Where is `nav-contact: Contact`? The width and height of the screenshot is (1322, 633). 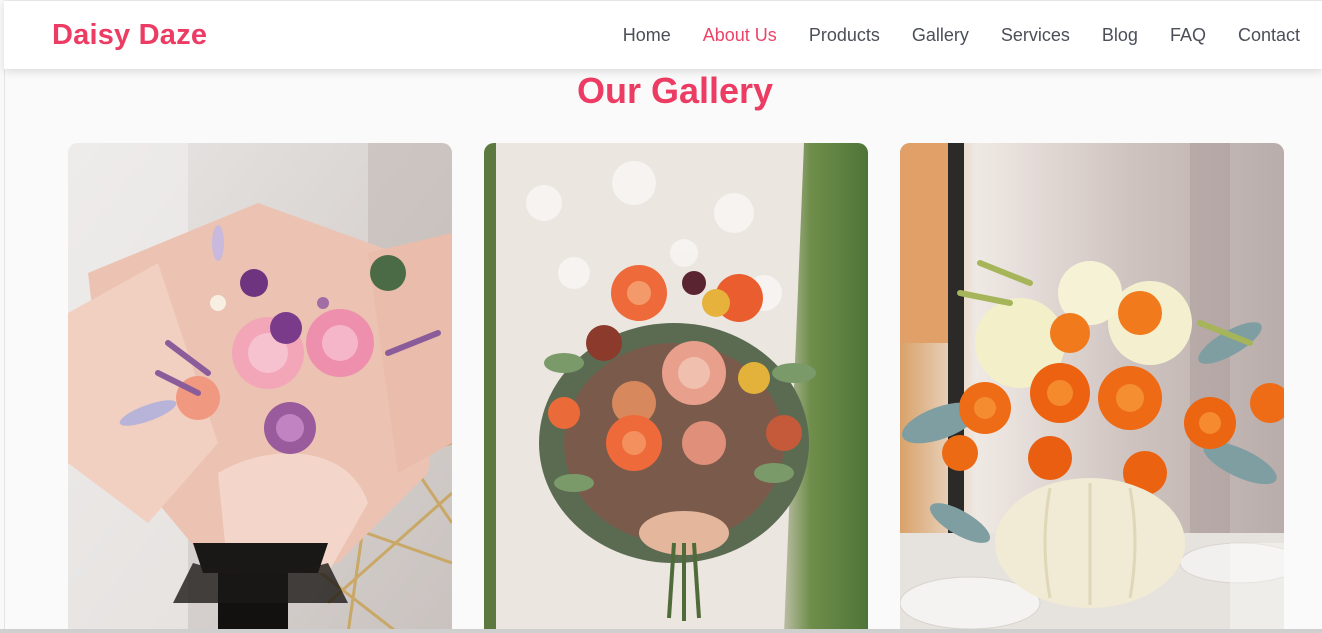
nav-contact: Contact is located at coordinates (1269, 35).